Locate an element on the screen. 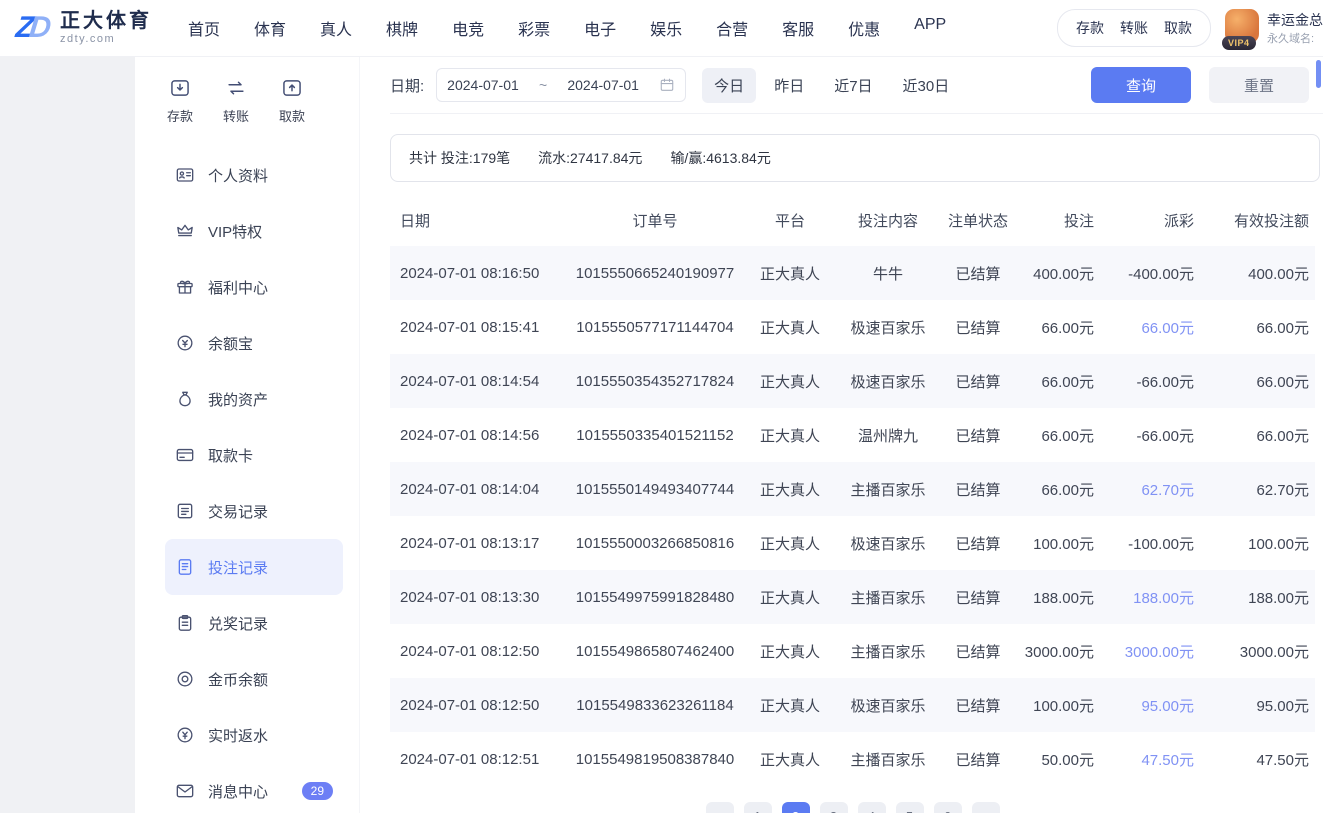  page-button: 6 is located at coordinates (947, 807).